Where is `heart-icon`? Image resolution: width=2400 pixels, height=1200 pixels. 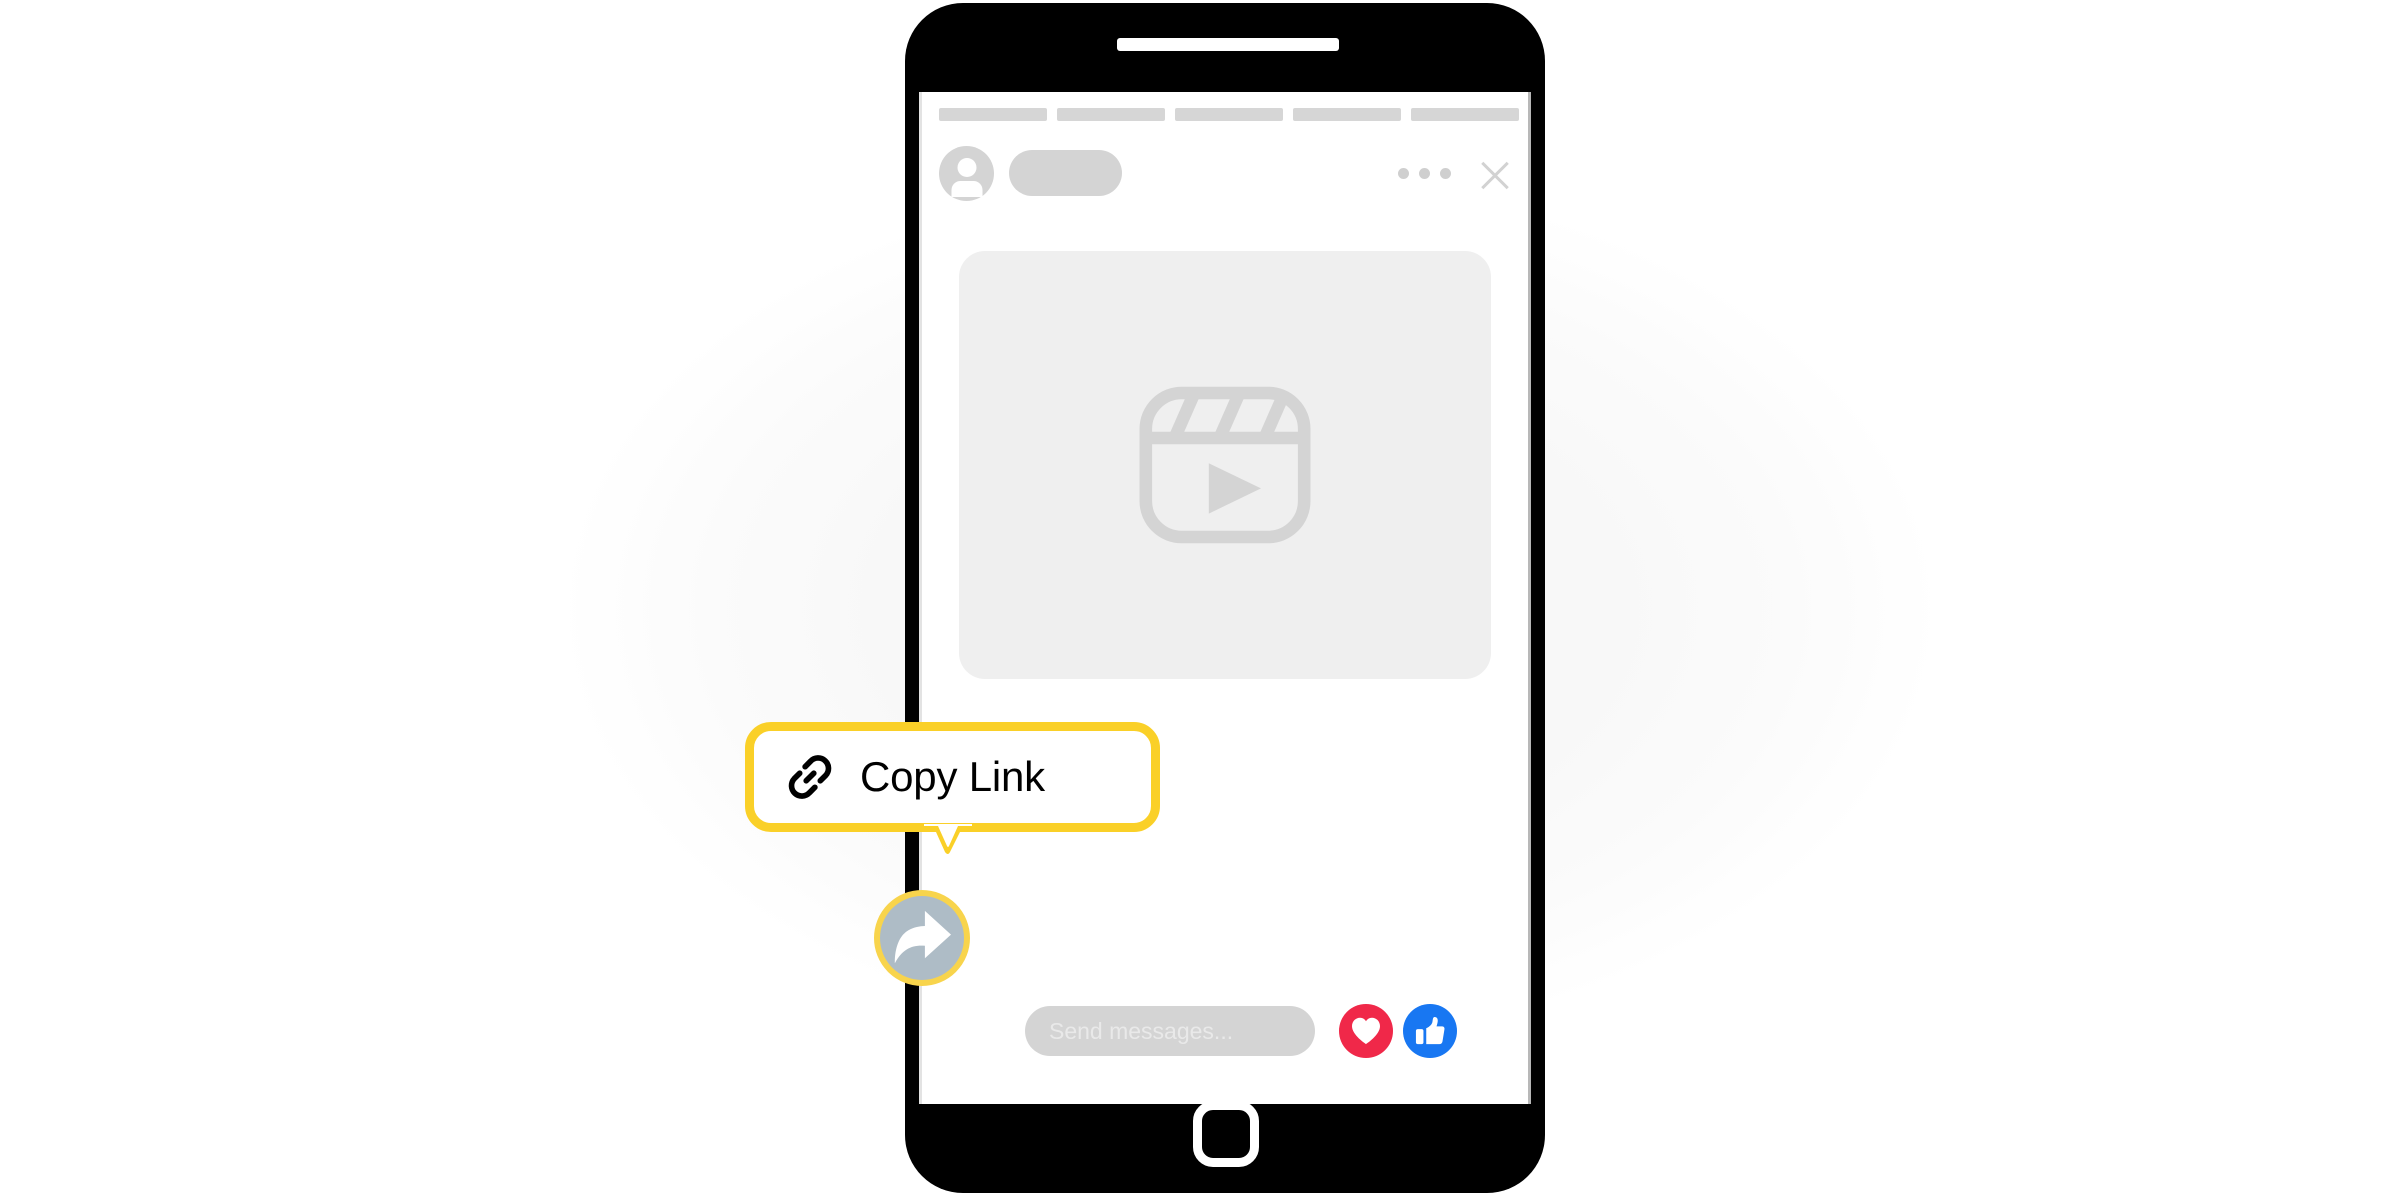 heart-icon is located at coordinates (1366, 1031).